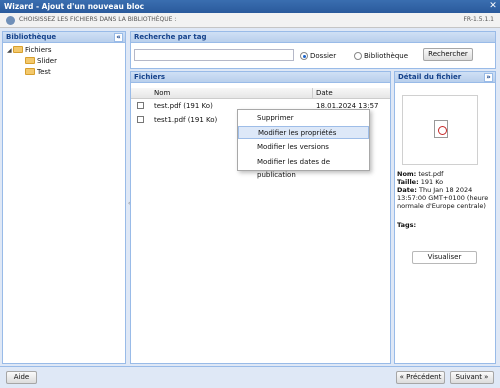 The image size is (500, 388). Describe the element at coordinates (250, 6) in the screenshot. I see `window-titlebar: Wizard - Ajout d'un nouveau bloc ✕` at that location.